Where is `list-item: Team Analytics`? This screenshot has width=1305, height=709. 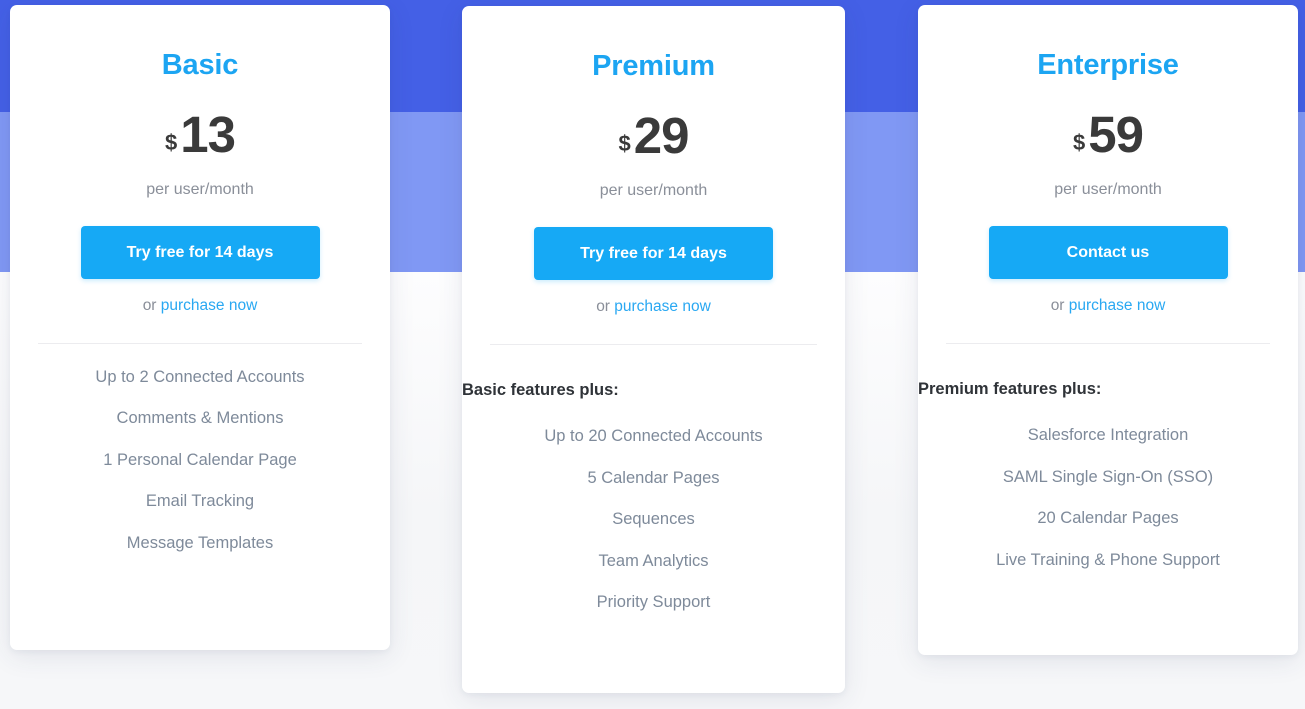 list-item: Team Analytics is located at coordinates (653, 560).